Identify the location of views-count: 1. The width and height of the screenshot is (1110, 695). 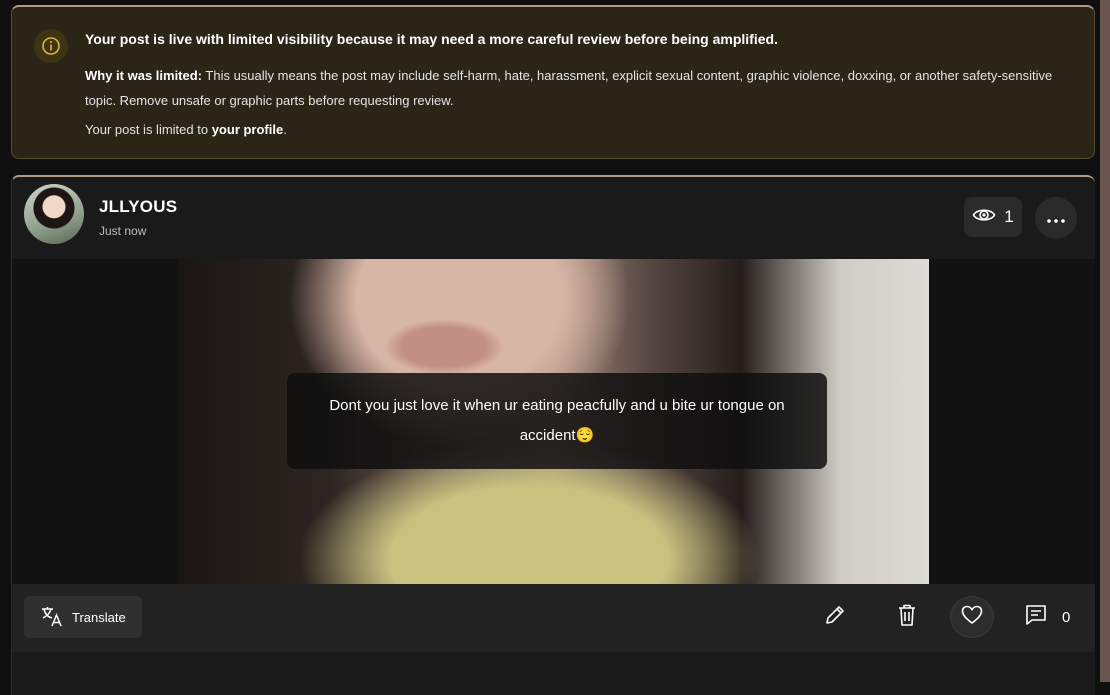
(1009, 216).